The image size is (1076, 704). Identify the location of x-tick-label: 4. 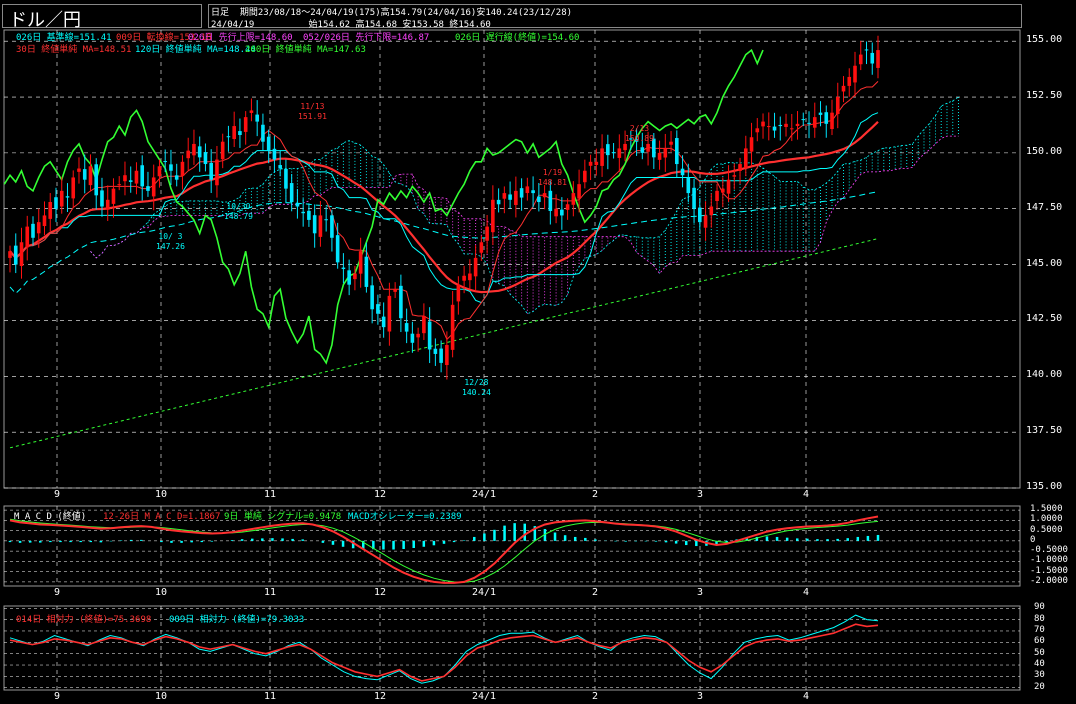
(806, 494).